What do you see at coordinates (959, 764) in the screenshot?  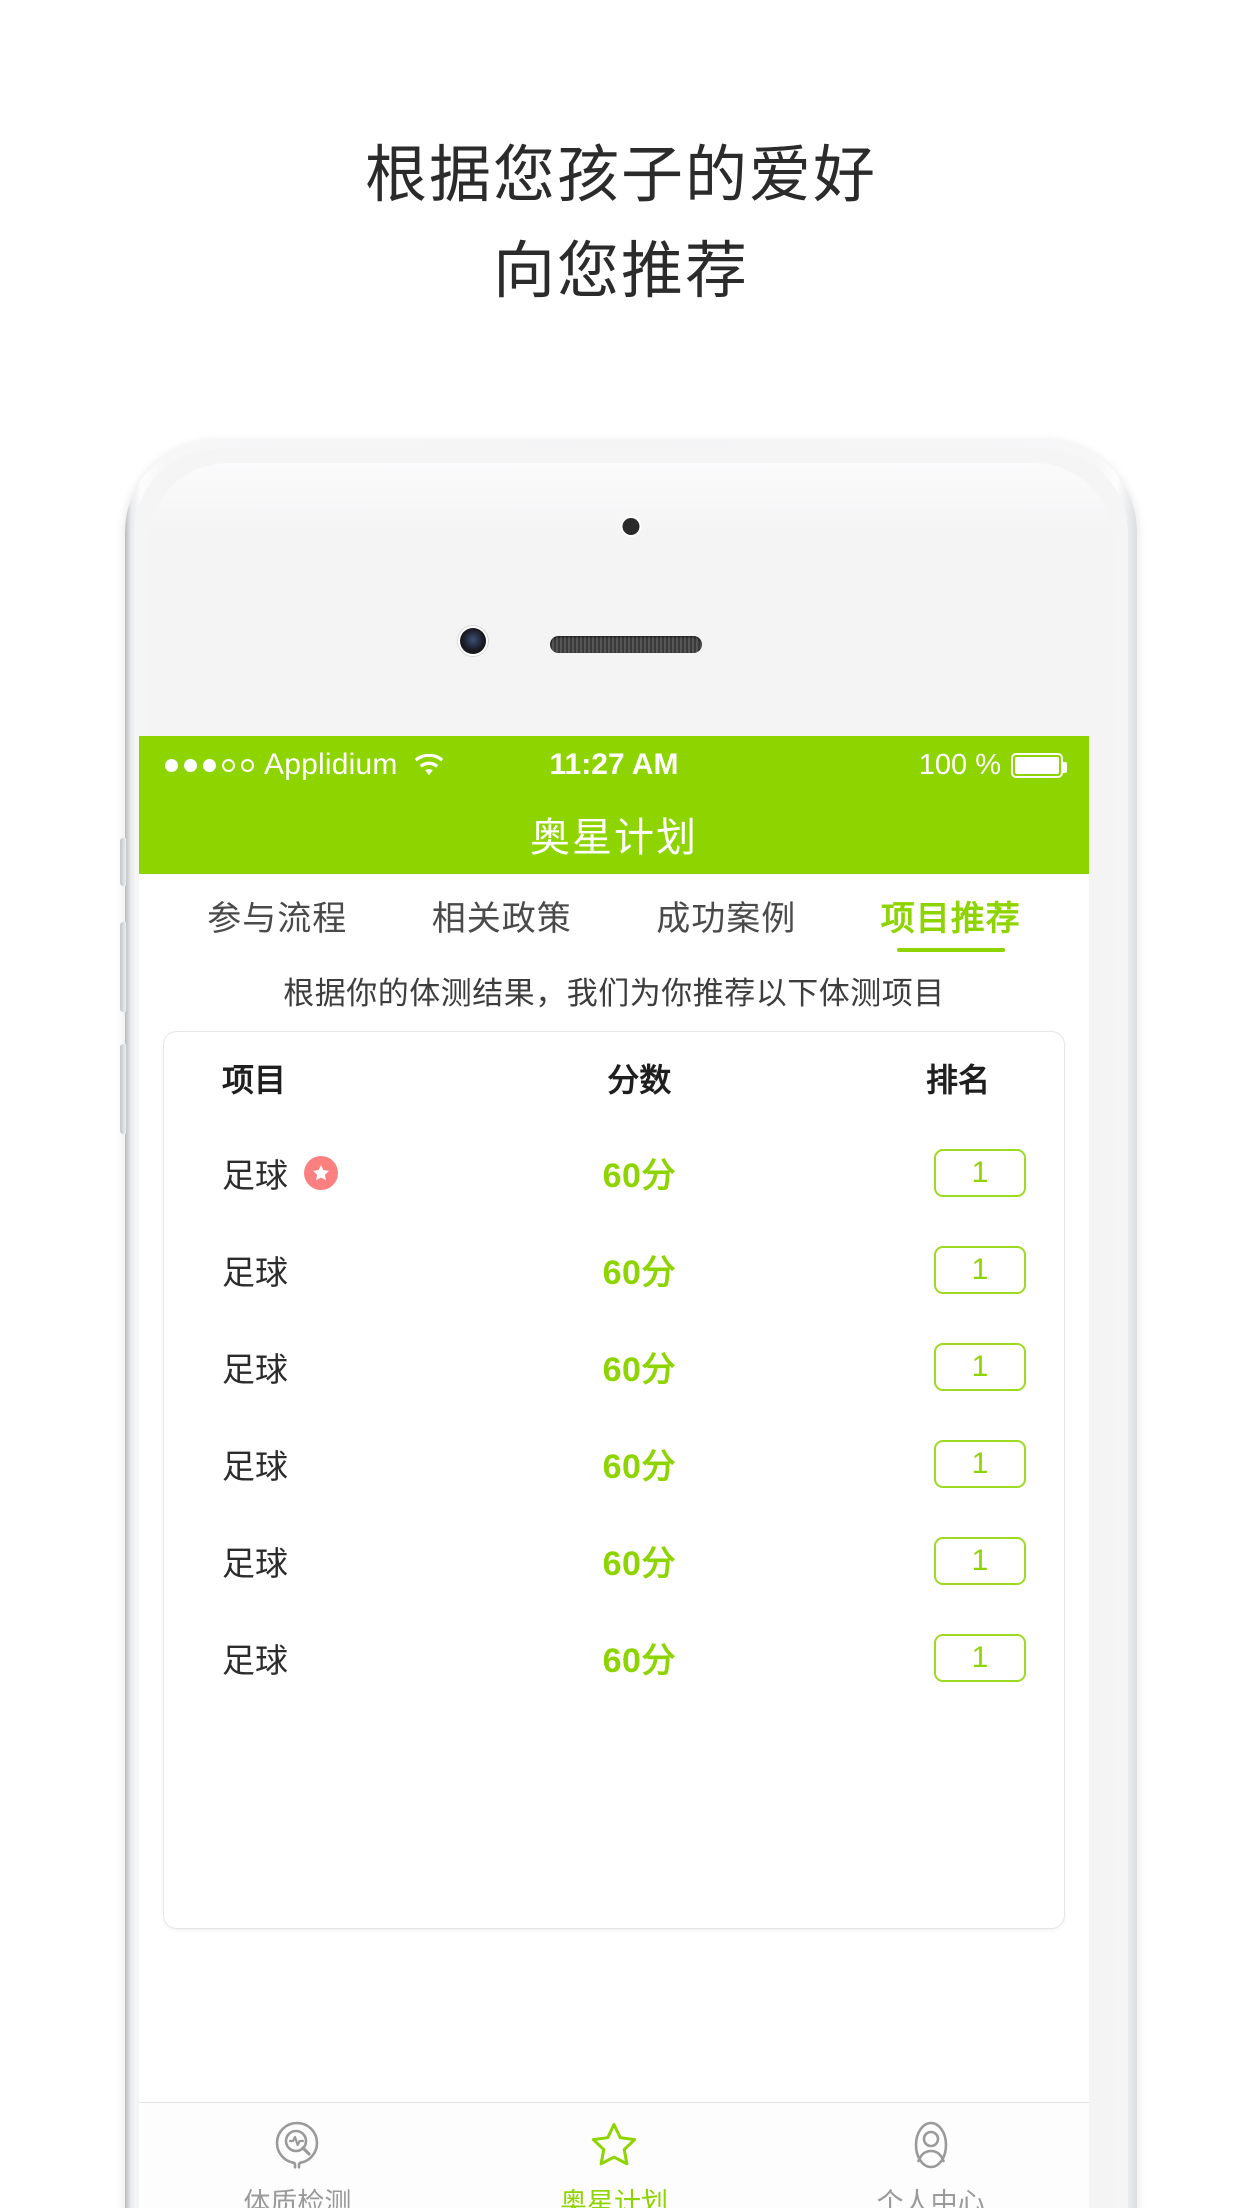 I see `battery-percent-label: 100 %` at bounding box center [959, 764].